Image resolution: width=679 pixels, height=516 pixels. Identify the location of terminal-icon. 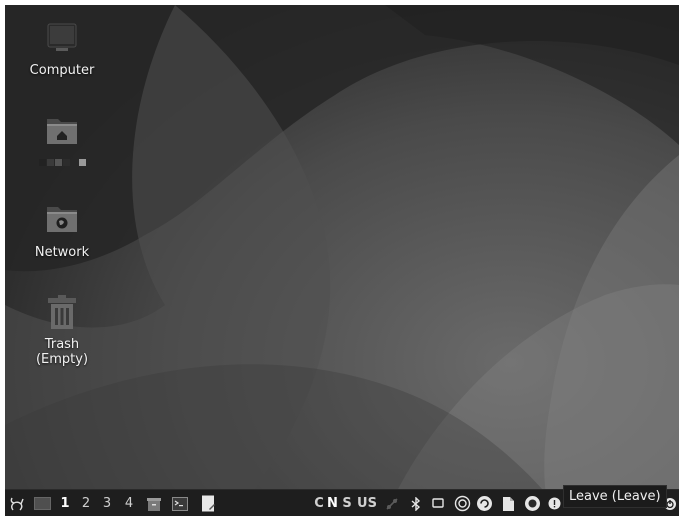
(180, 503).